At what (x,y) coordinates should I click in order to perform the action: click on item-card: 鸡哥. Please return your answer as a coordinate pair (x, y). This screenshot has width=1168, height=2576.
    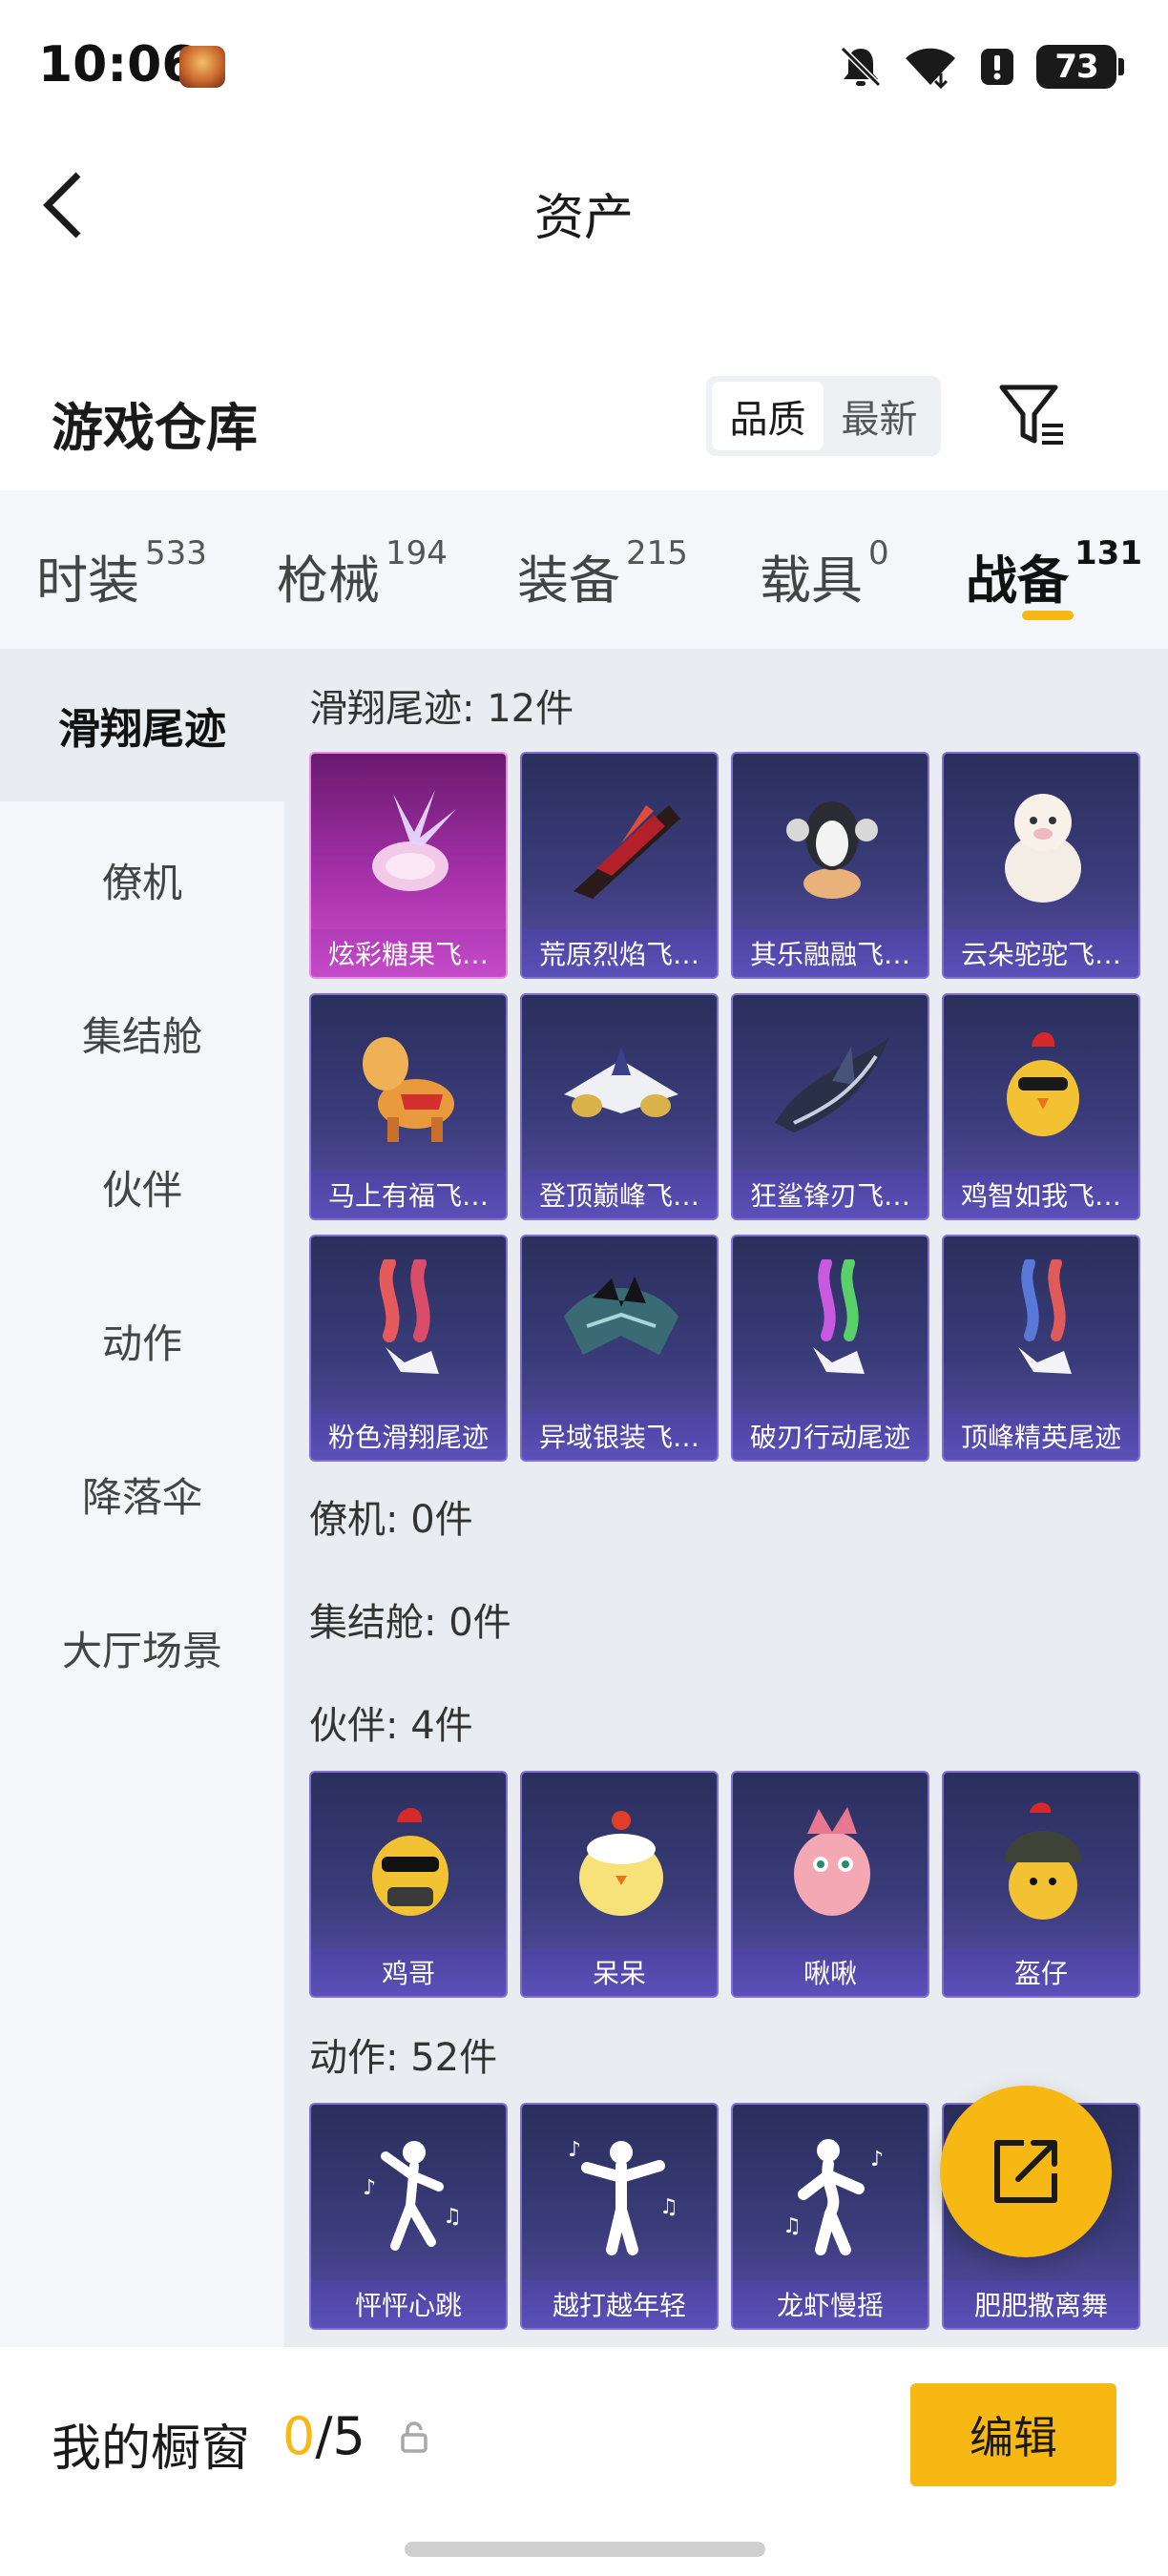
    Looking at the image, I should click on (408, 1884).